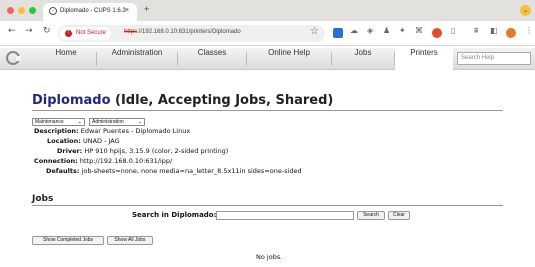 The image size is (535, 267). Describe the element at coordinates (21, 10) in the screenshot. I see `minimize-window-button` at that location.